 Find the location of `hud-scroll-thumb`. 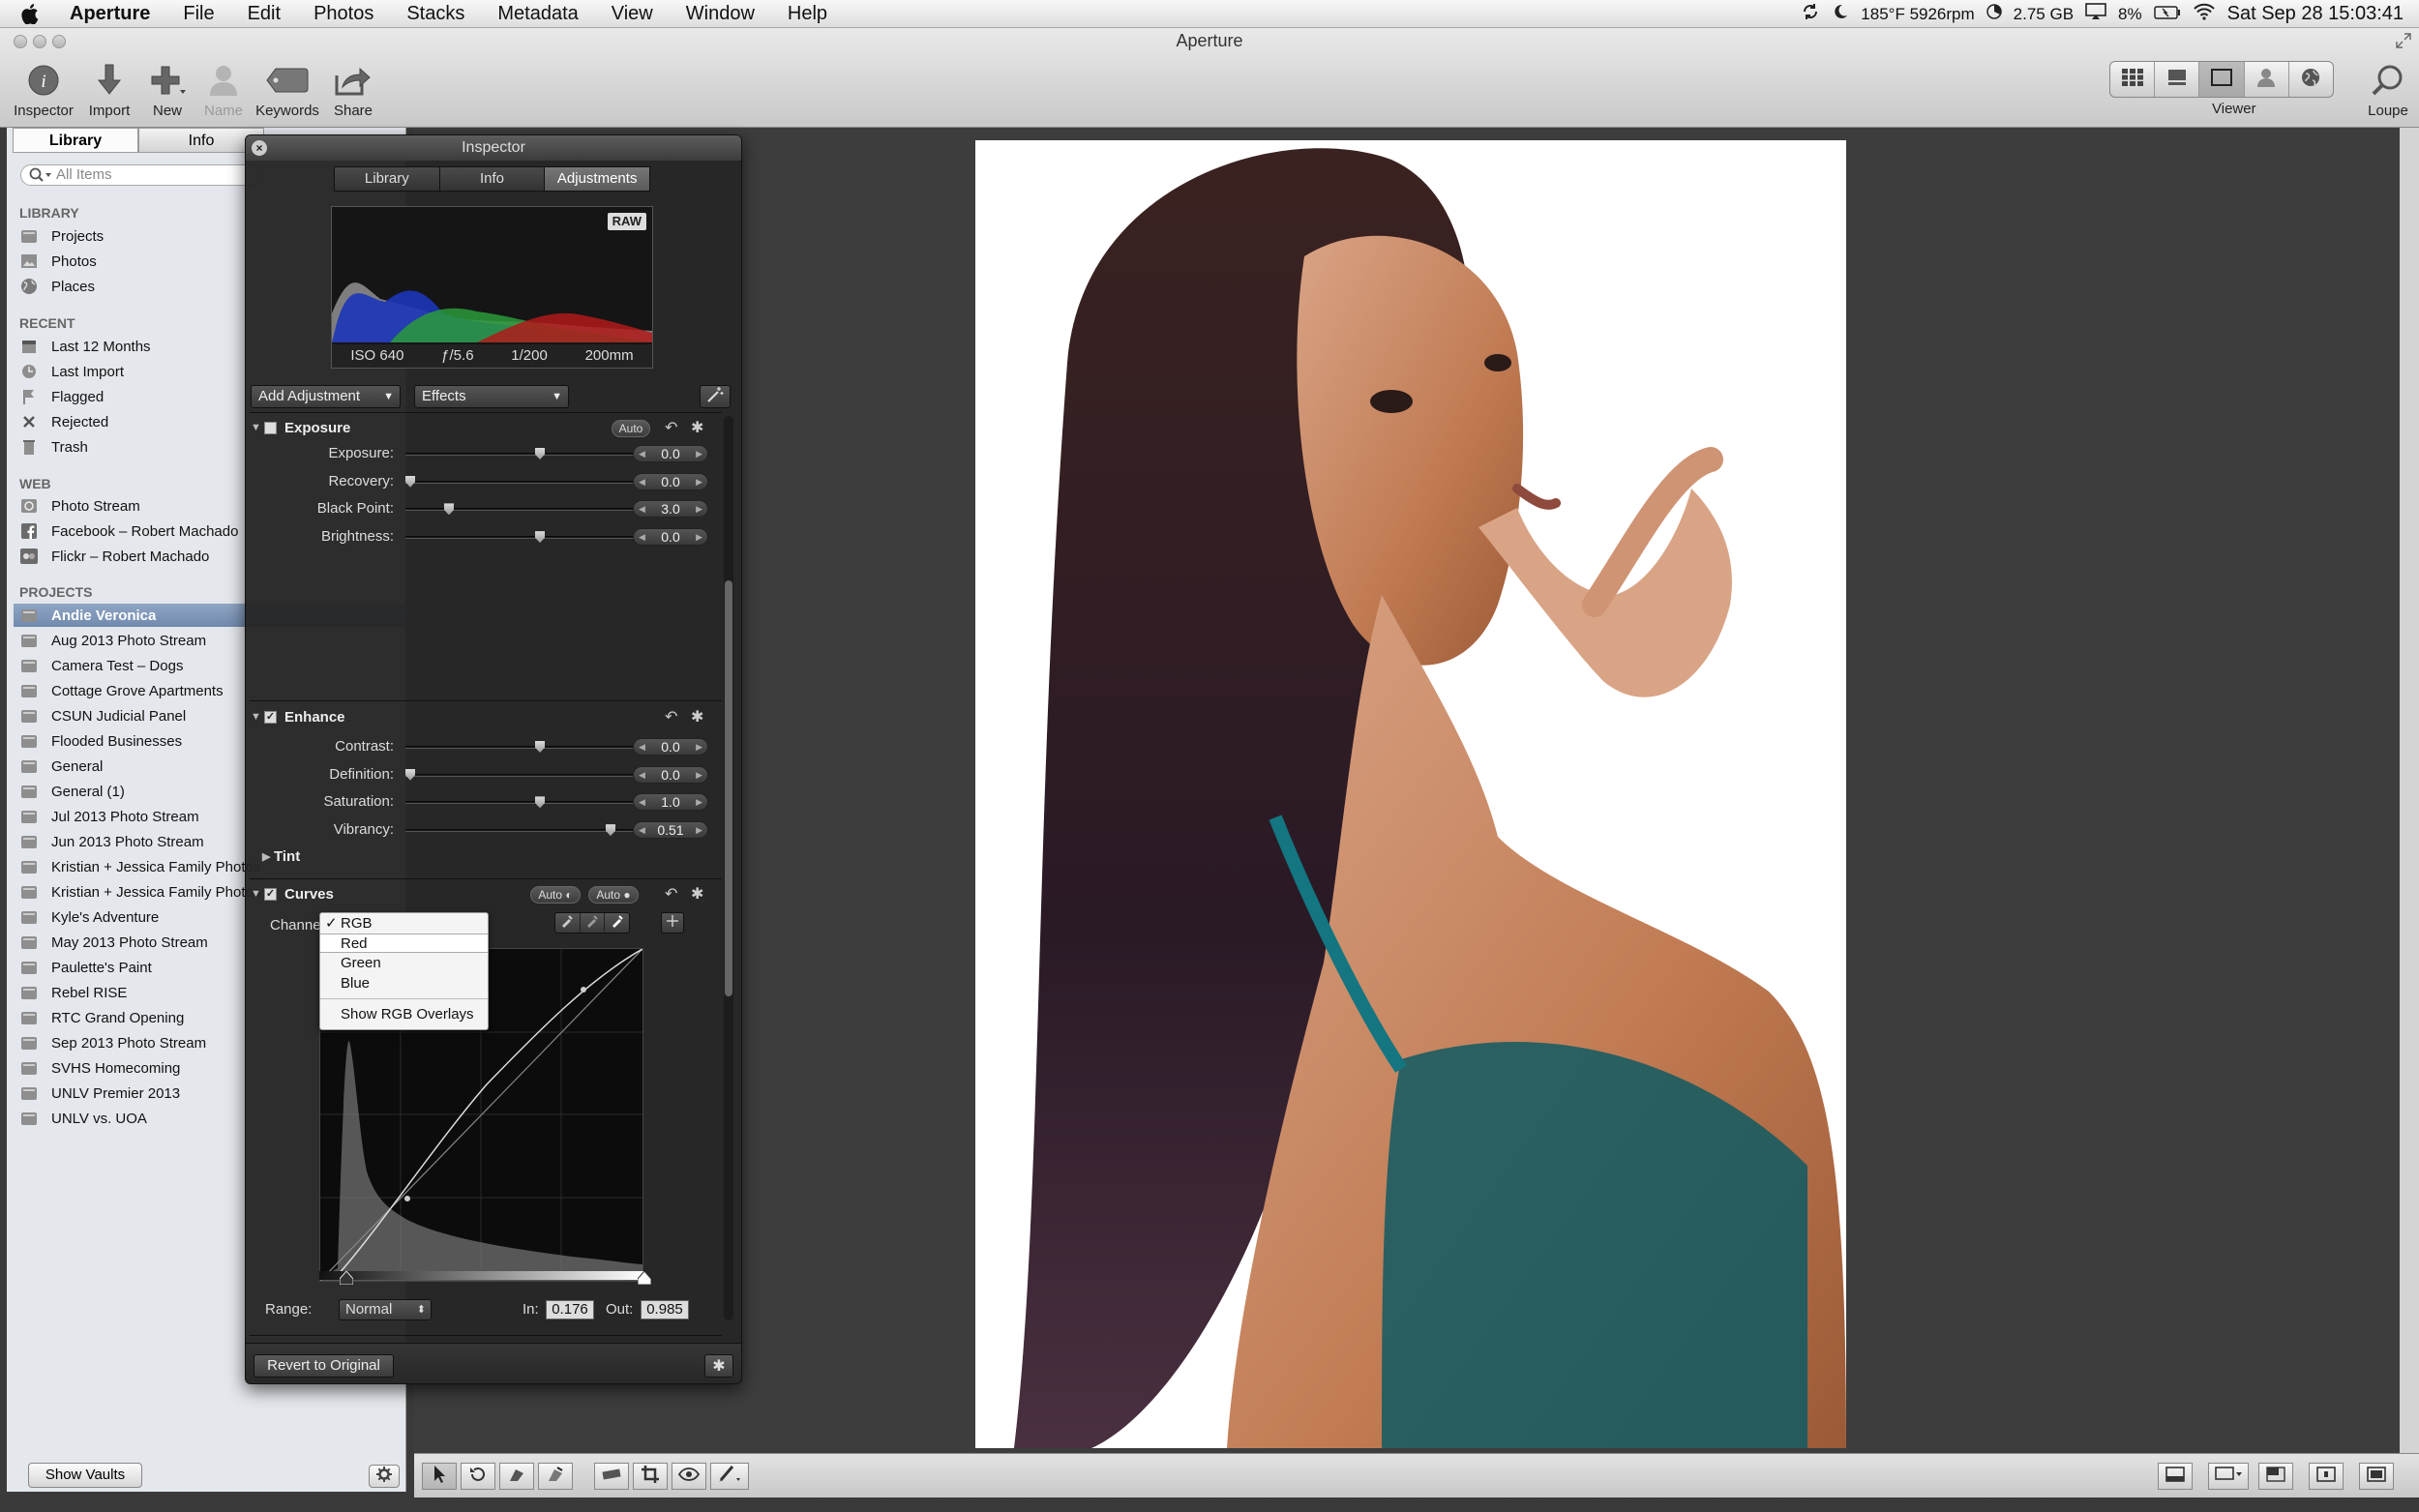

hud-scroll-thumb is located at coordinates (729, 788).